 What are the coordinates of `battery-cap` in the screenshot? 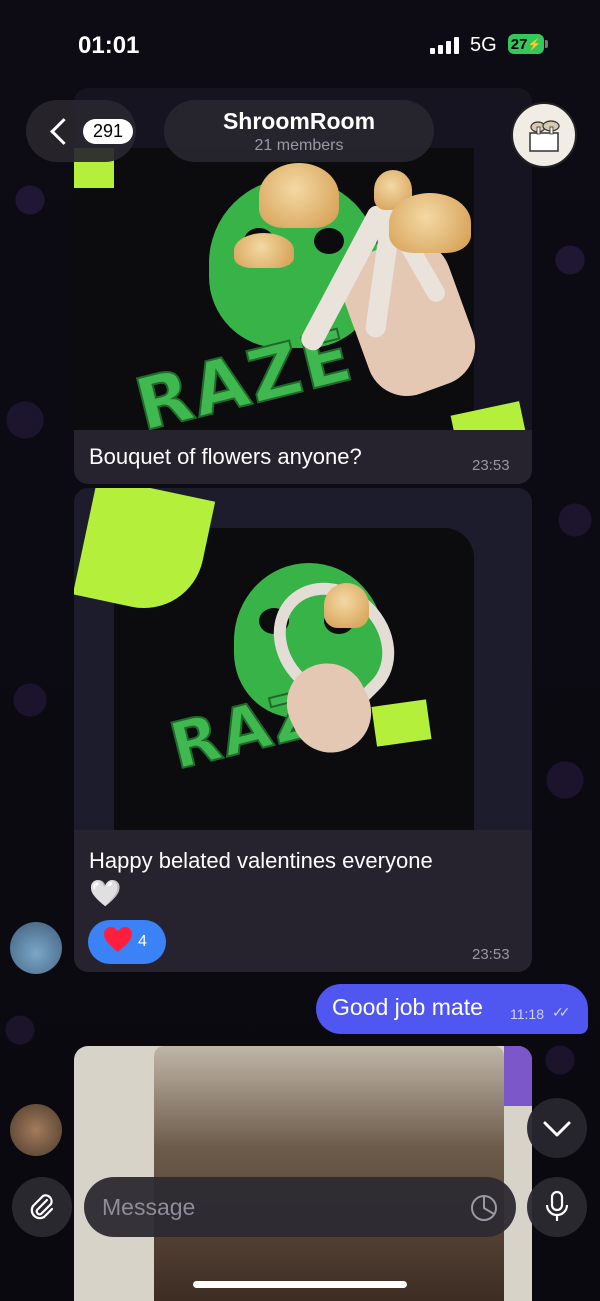 It's located at (546, 44).